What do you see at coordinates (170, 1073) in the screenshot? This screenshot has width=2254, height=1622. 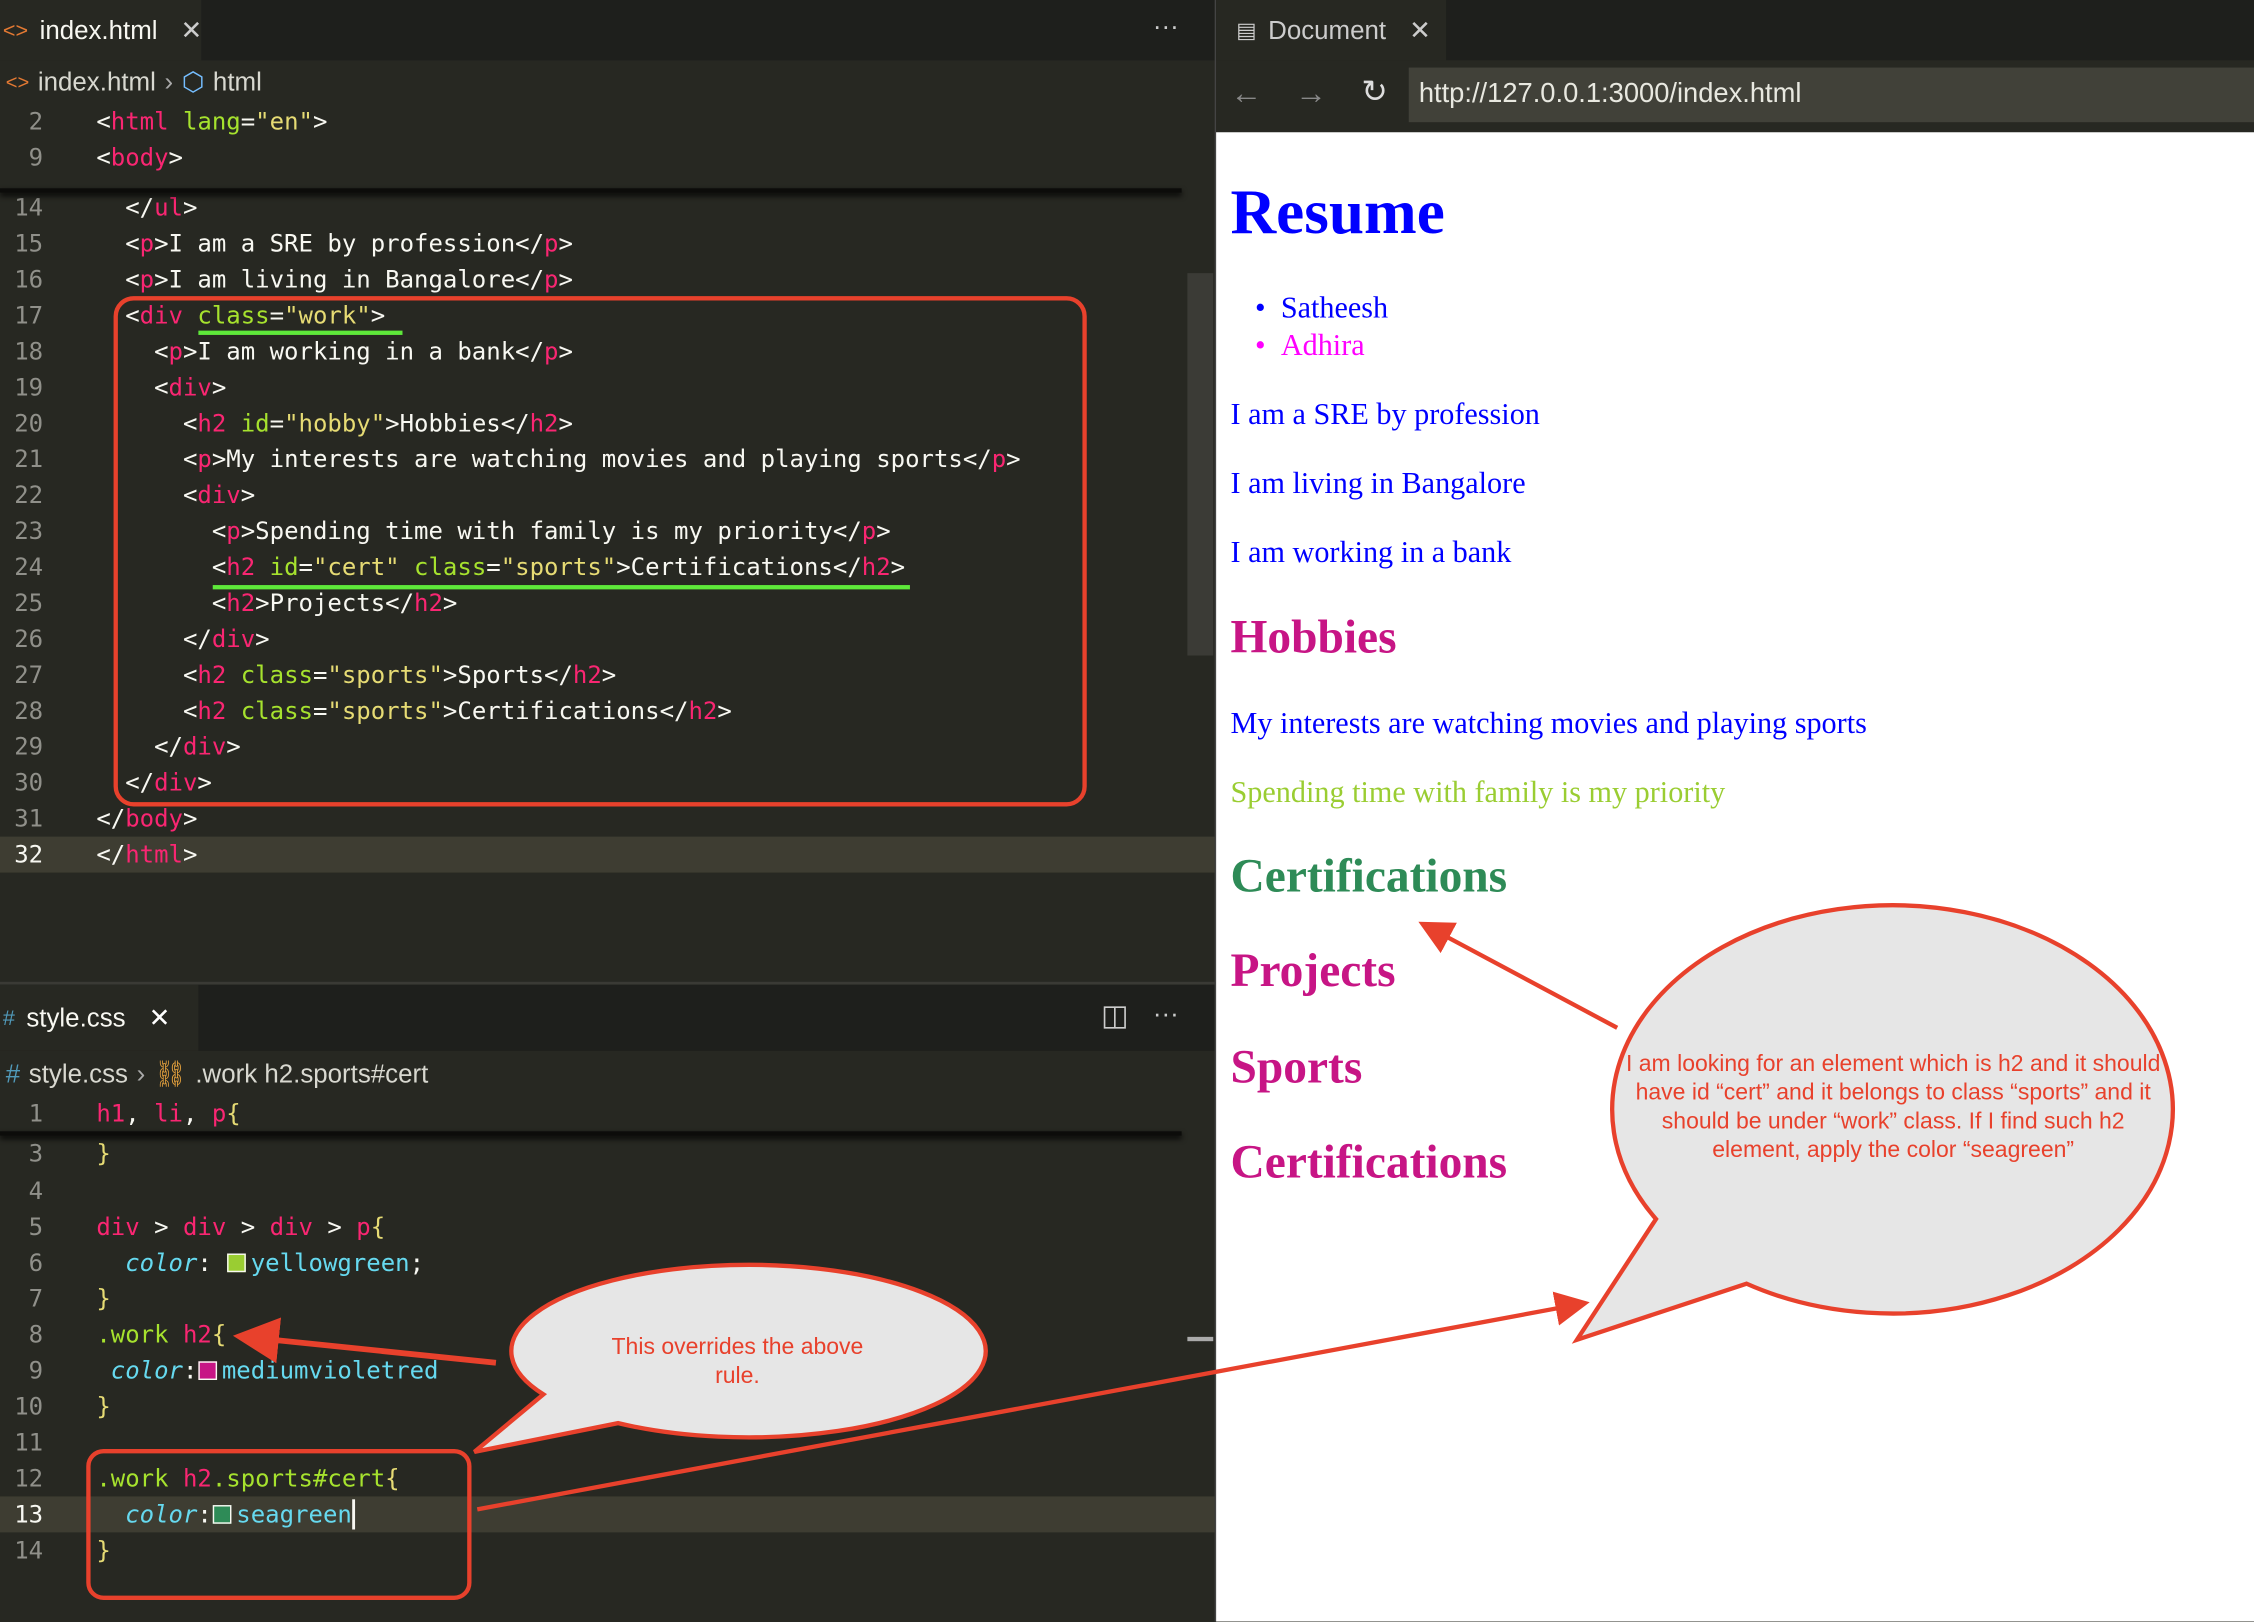 I see `selector-icon: ⛓` at bounding box center [170, 1073].